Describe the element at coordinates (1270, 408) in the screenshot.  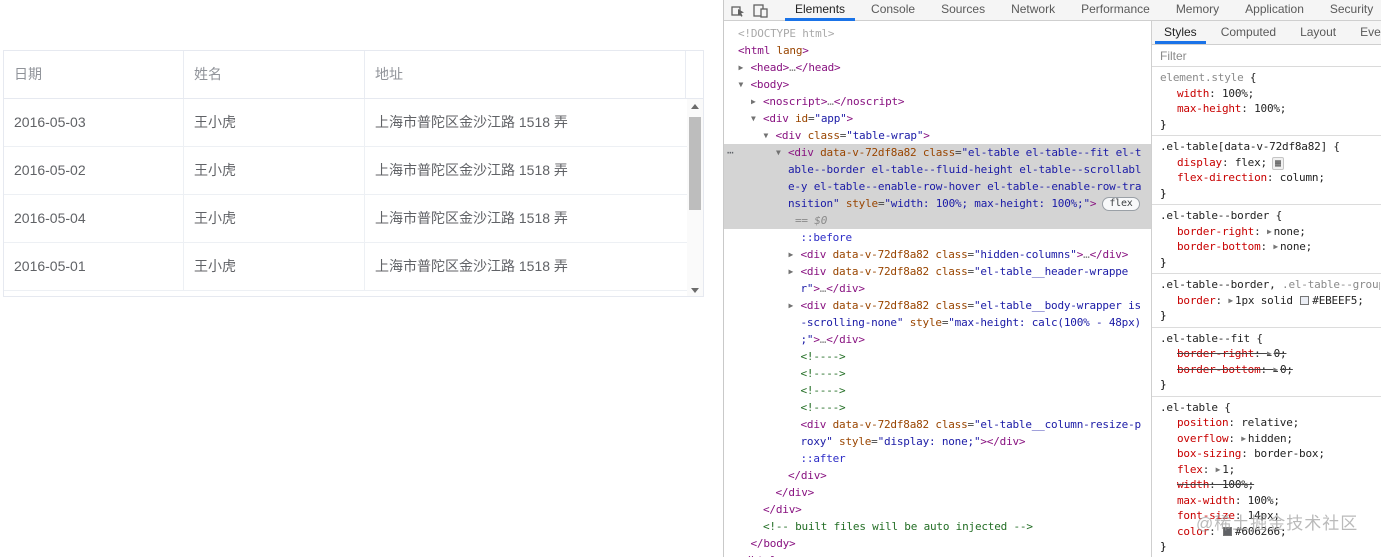
I see `css-selector: .el-table {` at that location.